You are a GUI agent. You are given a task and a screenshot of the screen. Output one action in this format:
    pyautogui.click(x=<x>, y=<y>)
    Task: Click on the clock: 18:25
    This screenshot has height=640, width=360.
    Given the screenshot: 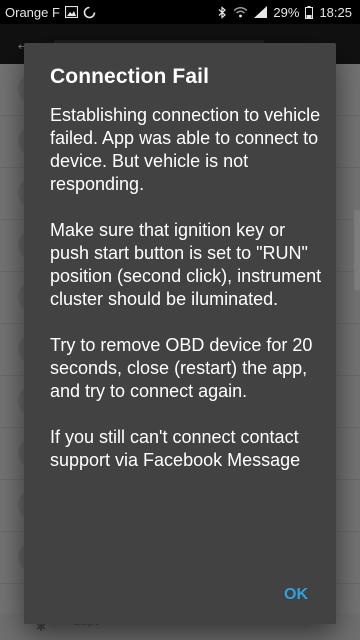 What is the action you would take?
    pyautogui.click(x=335, y=12)
    